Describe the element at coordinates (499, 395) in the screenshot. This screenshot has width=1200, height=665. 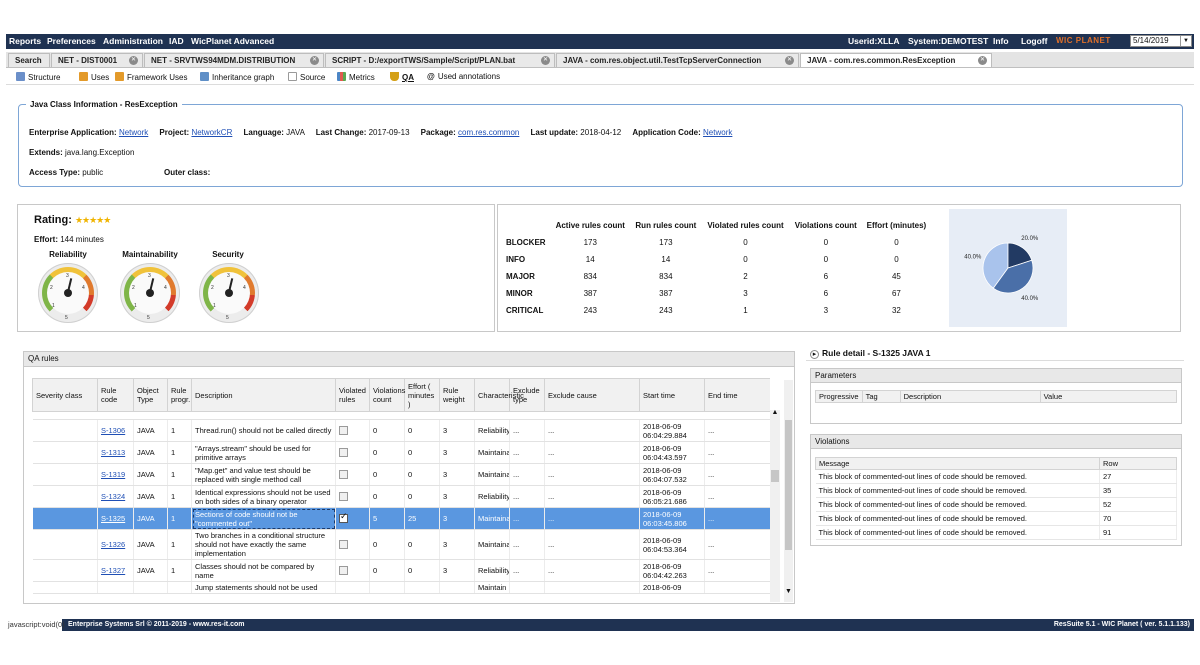
I see `qa-header-cell: Characteristic` at that location.